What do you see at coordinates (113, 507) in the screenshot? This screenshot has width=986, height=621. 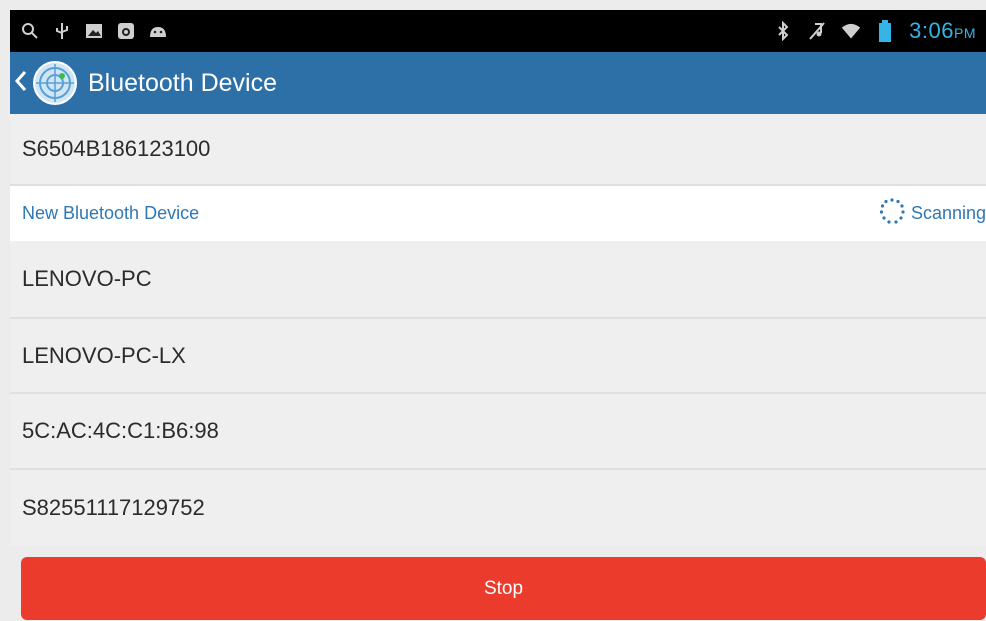 I see `device-name: S82551117129752` at bounding box center [113, 507].